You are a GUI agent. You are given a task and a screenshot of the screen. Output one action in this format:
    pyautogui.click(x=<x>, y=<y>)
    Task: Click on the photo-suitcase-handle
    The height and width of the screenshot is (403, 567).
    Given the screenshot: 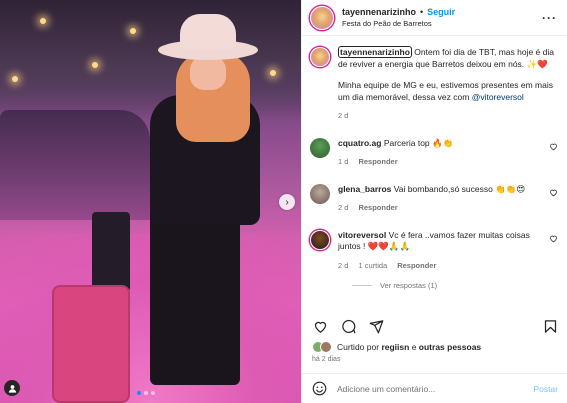 What is the action you would take?
    pyautogui.click(x=111, y=252)
    